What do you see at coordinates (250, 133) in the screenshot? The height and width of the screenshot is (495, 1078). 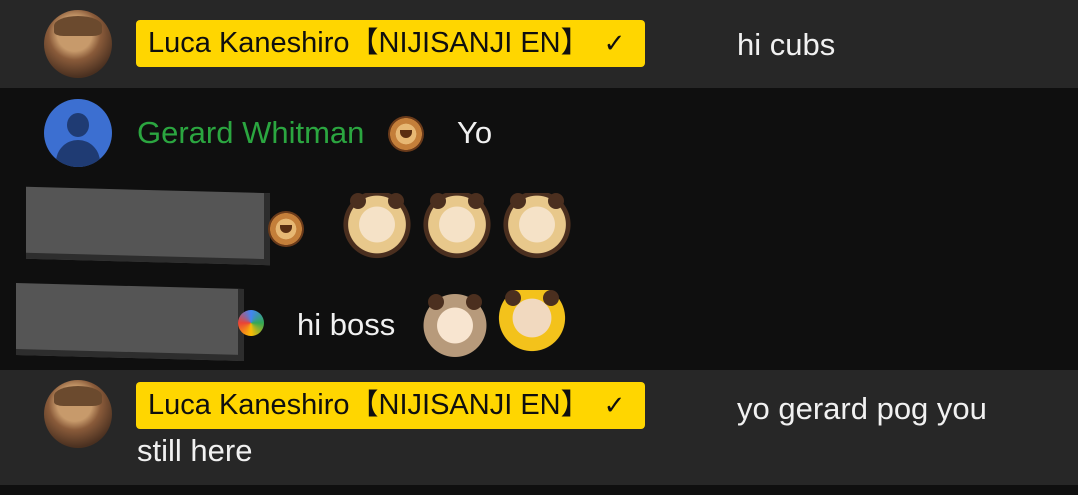 I see `author-name: Gerard Whitman` at bounding box center [250, 133].